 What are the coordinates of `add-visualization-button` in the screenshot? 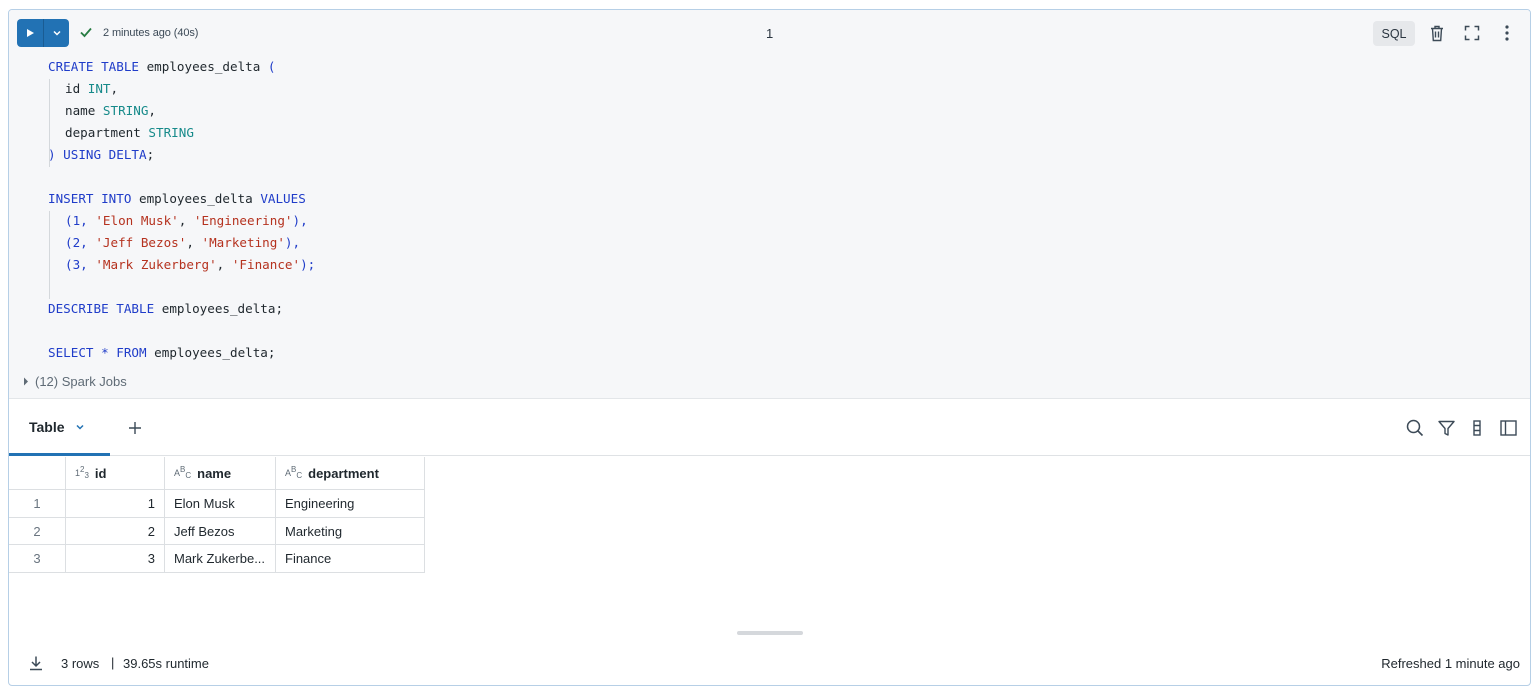 It's located at (135, 428).